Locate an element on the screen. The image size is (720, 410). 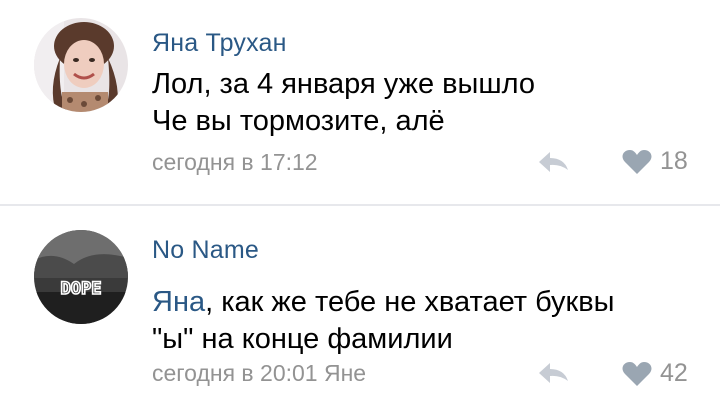
comment-text-line: Лол, за 4 января уже вышло is located at coordinates (344, 84).